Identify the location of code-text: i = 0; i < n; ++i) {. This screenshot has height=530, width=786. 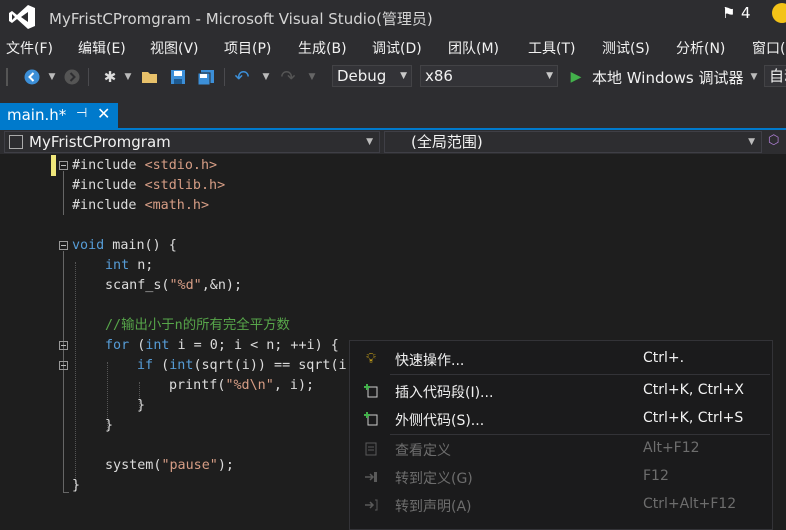
(254, 345).